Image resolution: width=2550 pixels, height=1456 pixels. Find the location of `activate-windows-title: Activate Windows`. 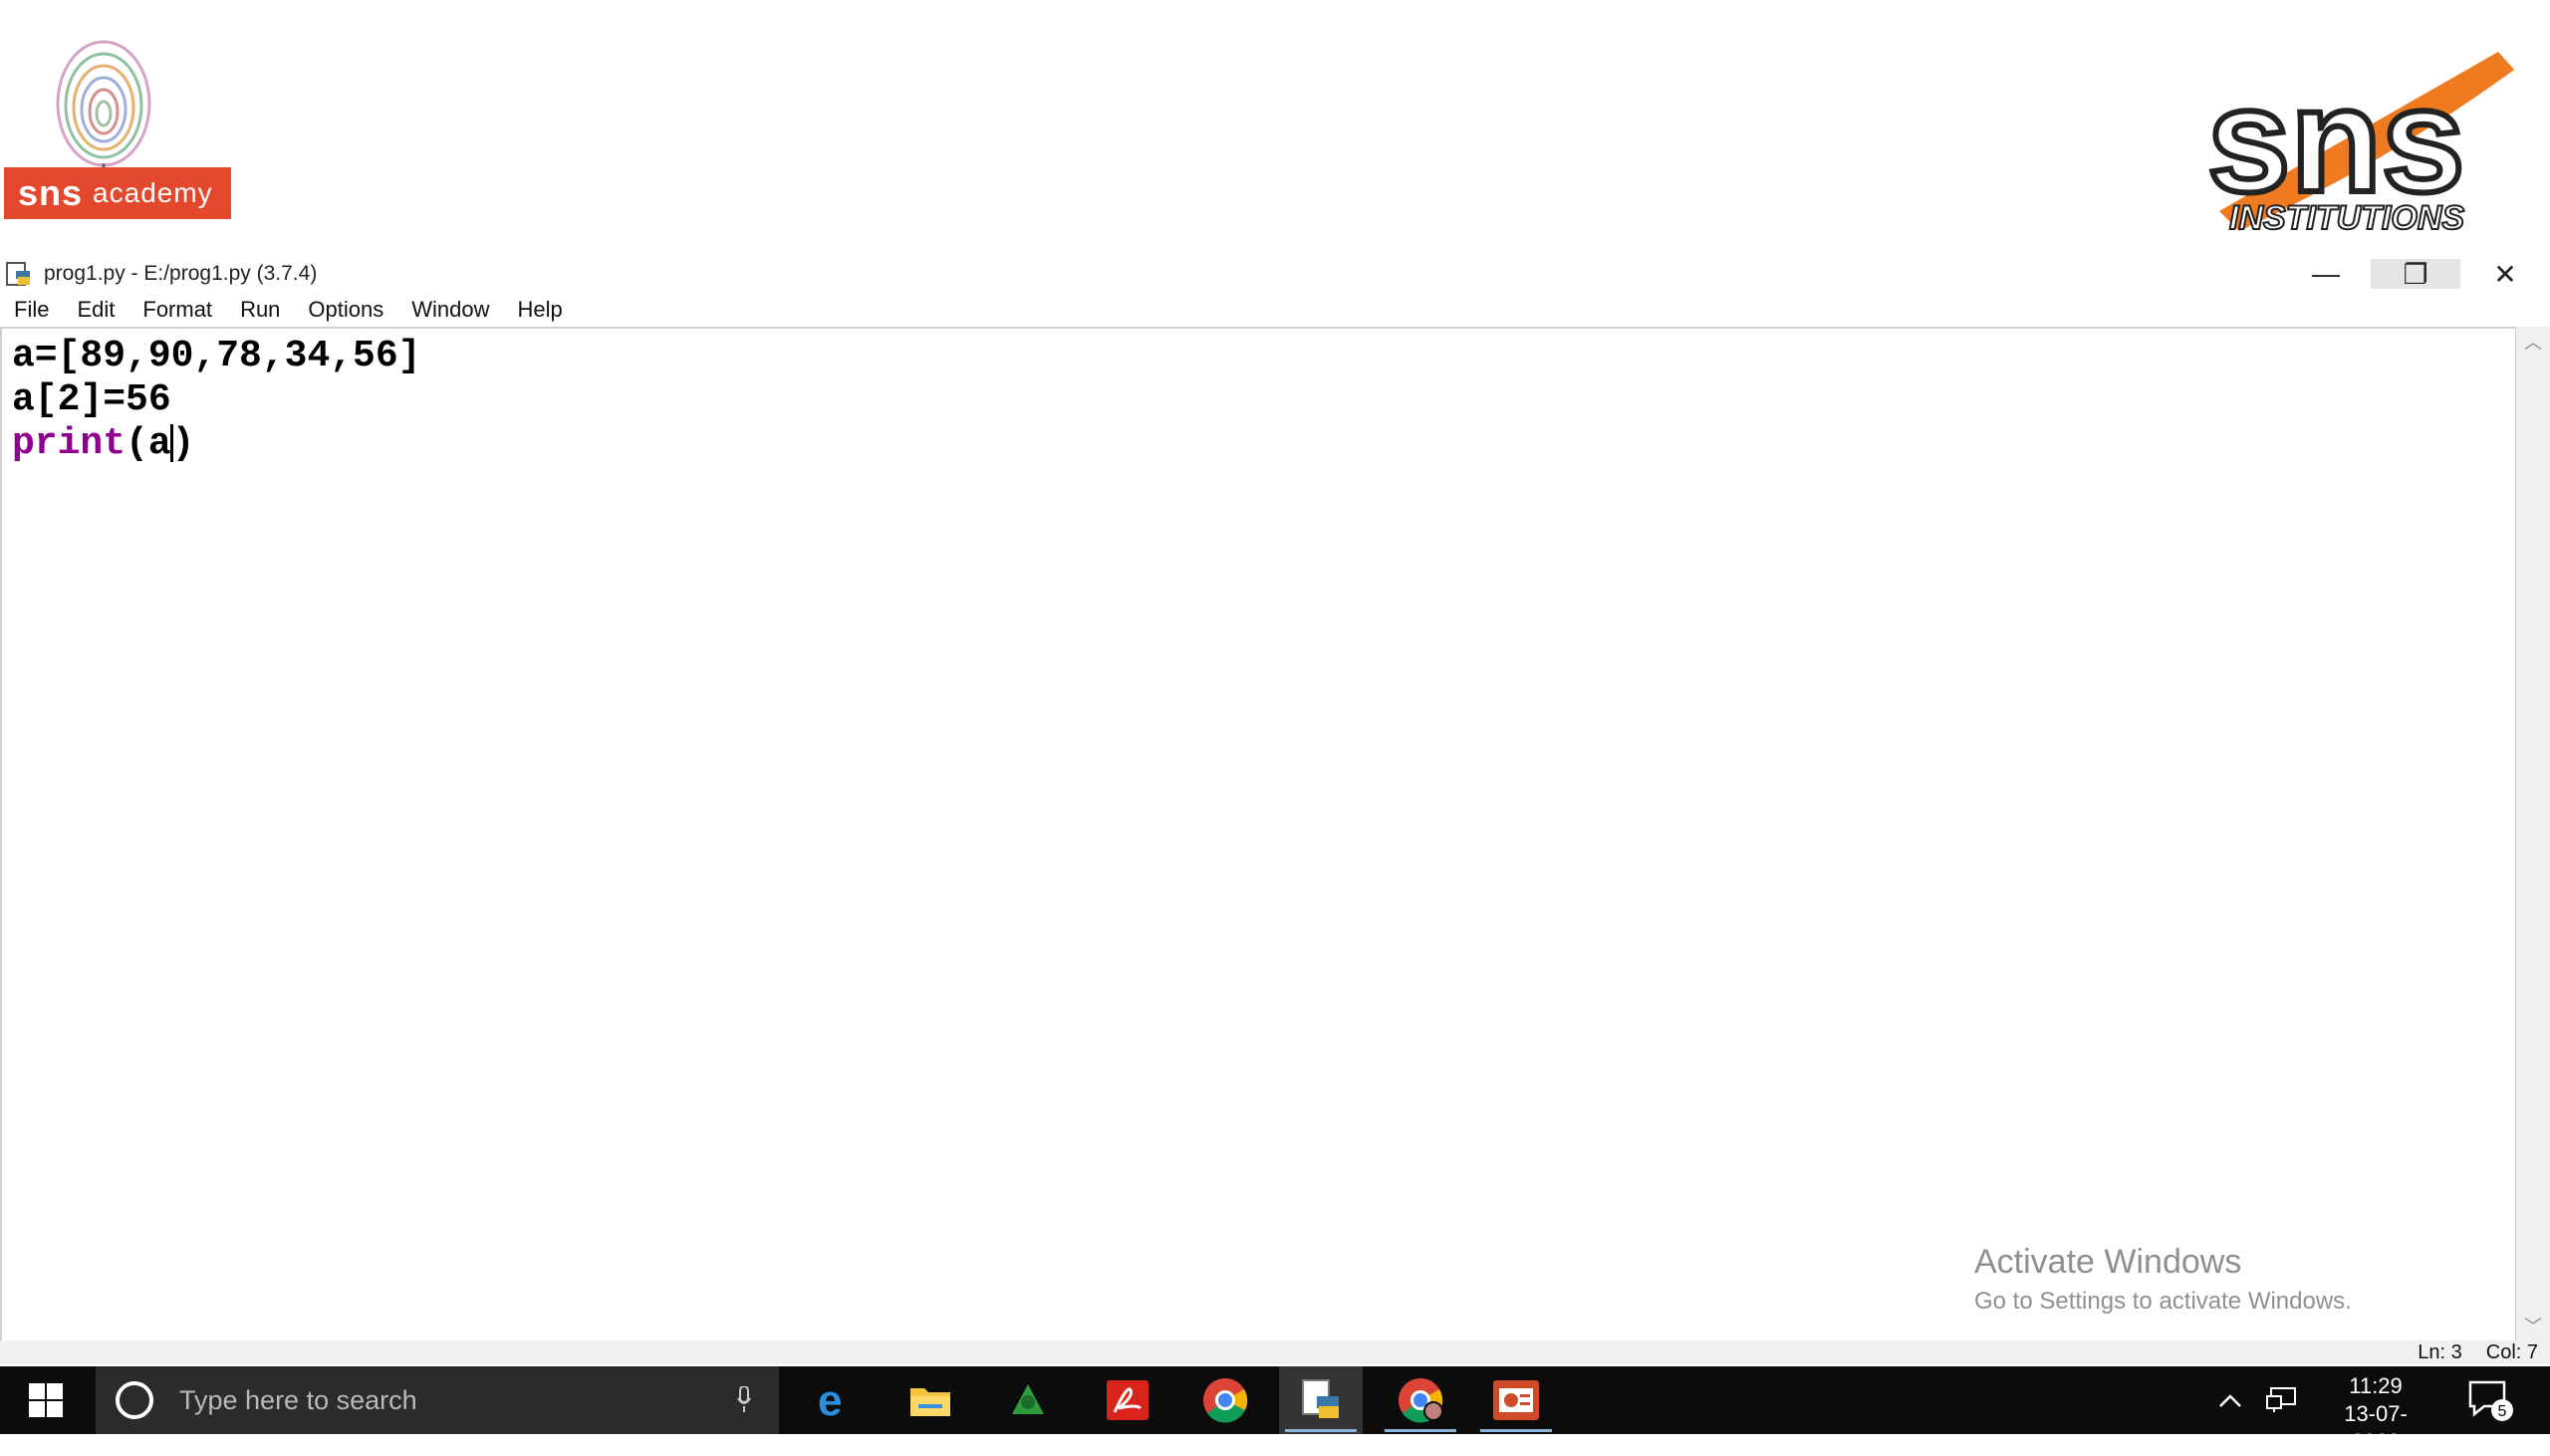

activate-windows-title: Activate Windows is located at coordinates (2108, 1262).